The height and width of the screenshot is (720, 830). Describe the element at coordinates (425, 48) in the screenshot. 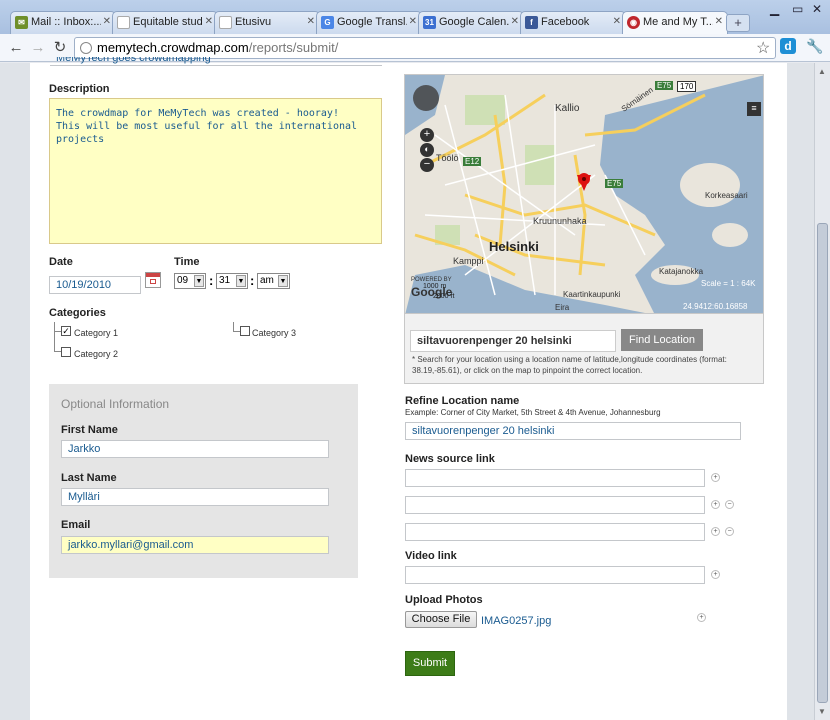

I see `address-bar: memytech.crowdmap.com/reports/submit/` at that location.